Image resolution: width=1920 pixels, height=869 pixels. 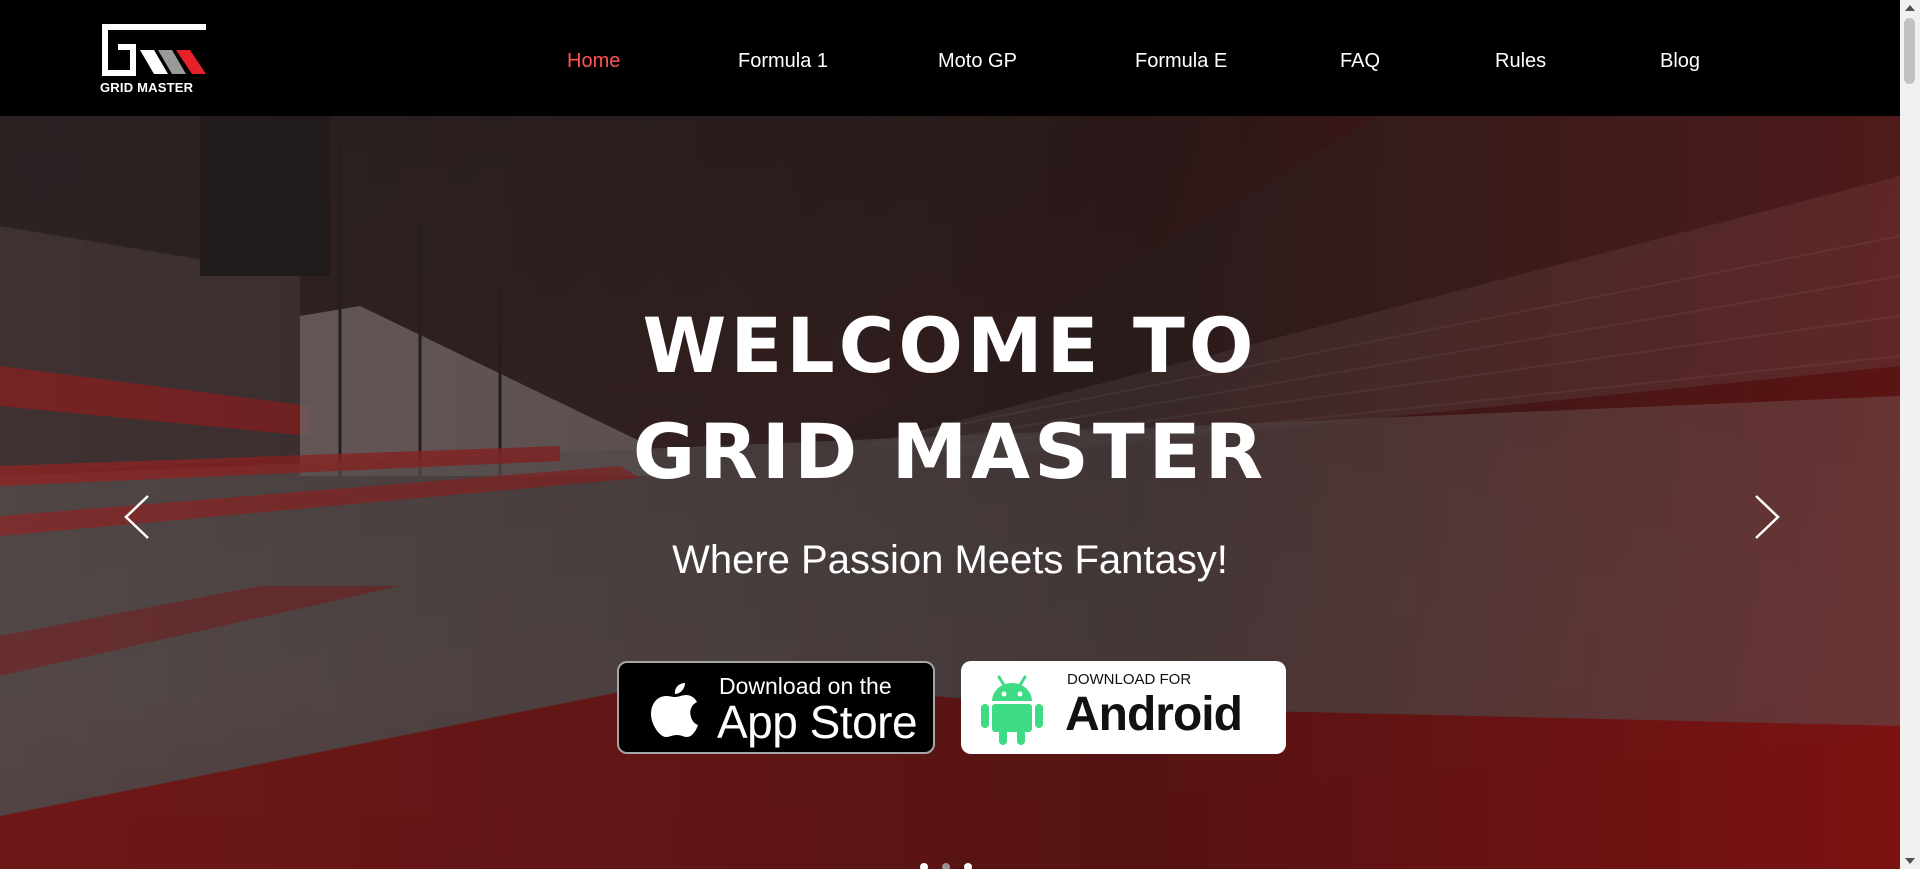 I want to click on app-store-big-text: App Store, so click(x=817, y=722).